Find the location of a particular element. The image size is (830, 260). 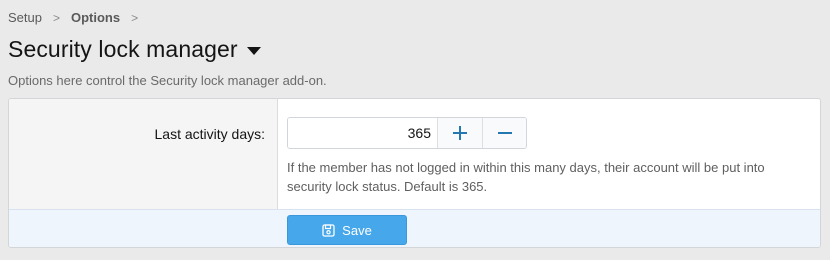

decrement-button is located at coordinates (504, 133).